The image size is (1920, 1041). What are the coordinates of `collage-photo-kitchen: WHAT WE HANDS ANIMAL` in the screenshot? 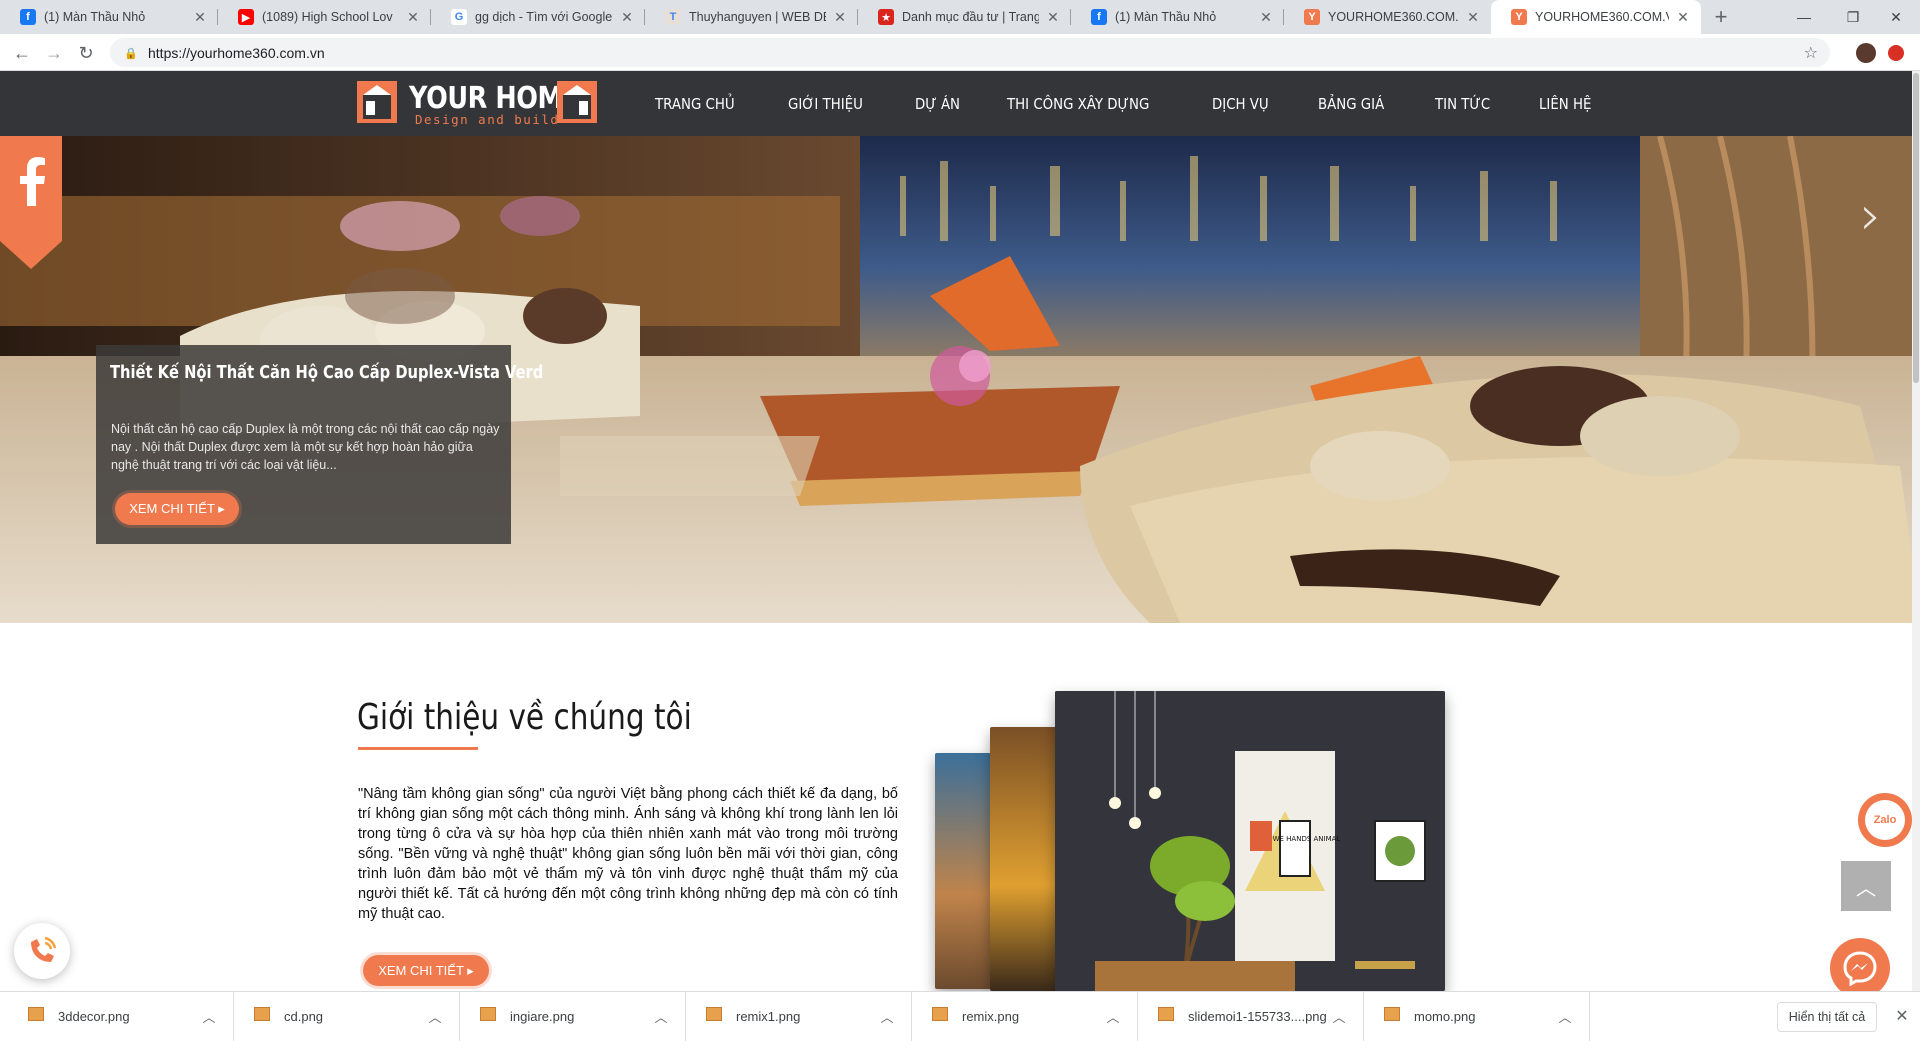 It's located at (1250, 841).